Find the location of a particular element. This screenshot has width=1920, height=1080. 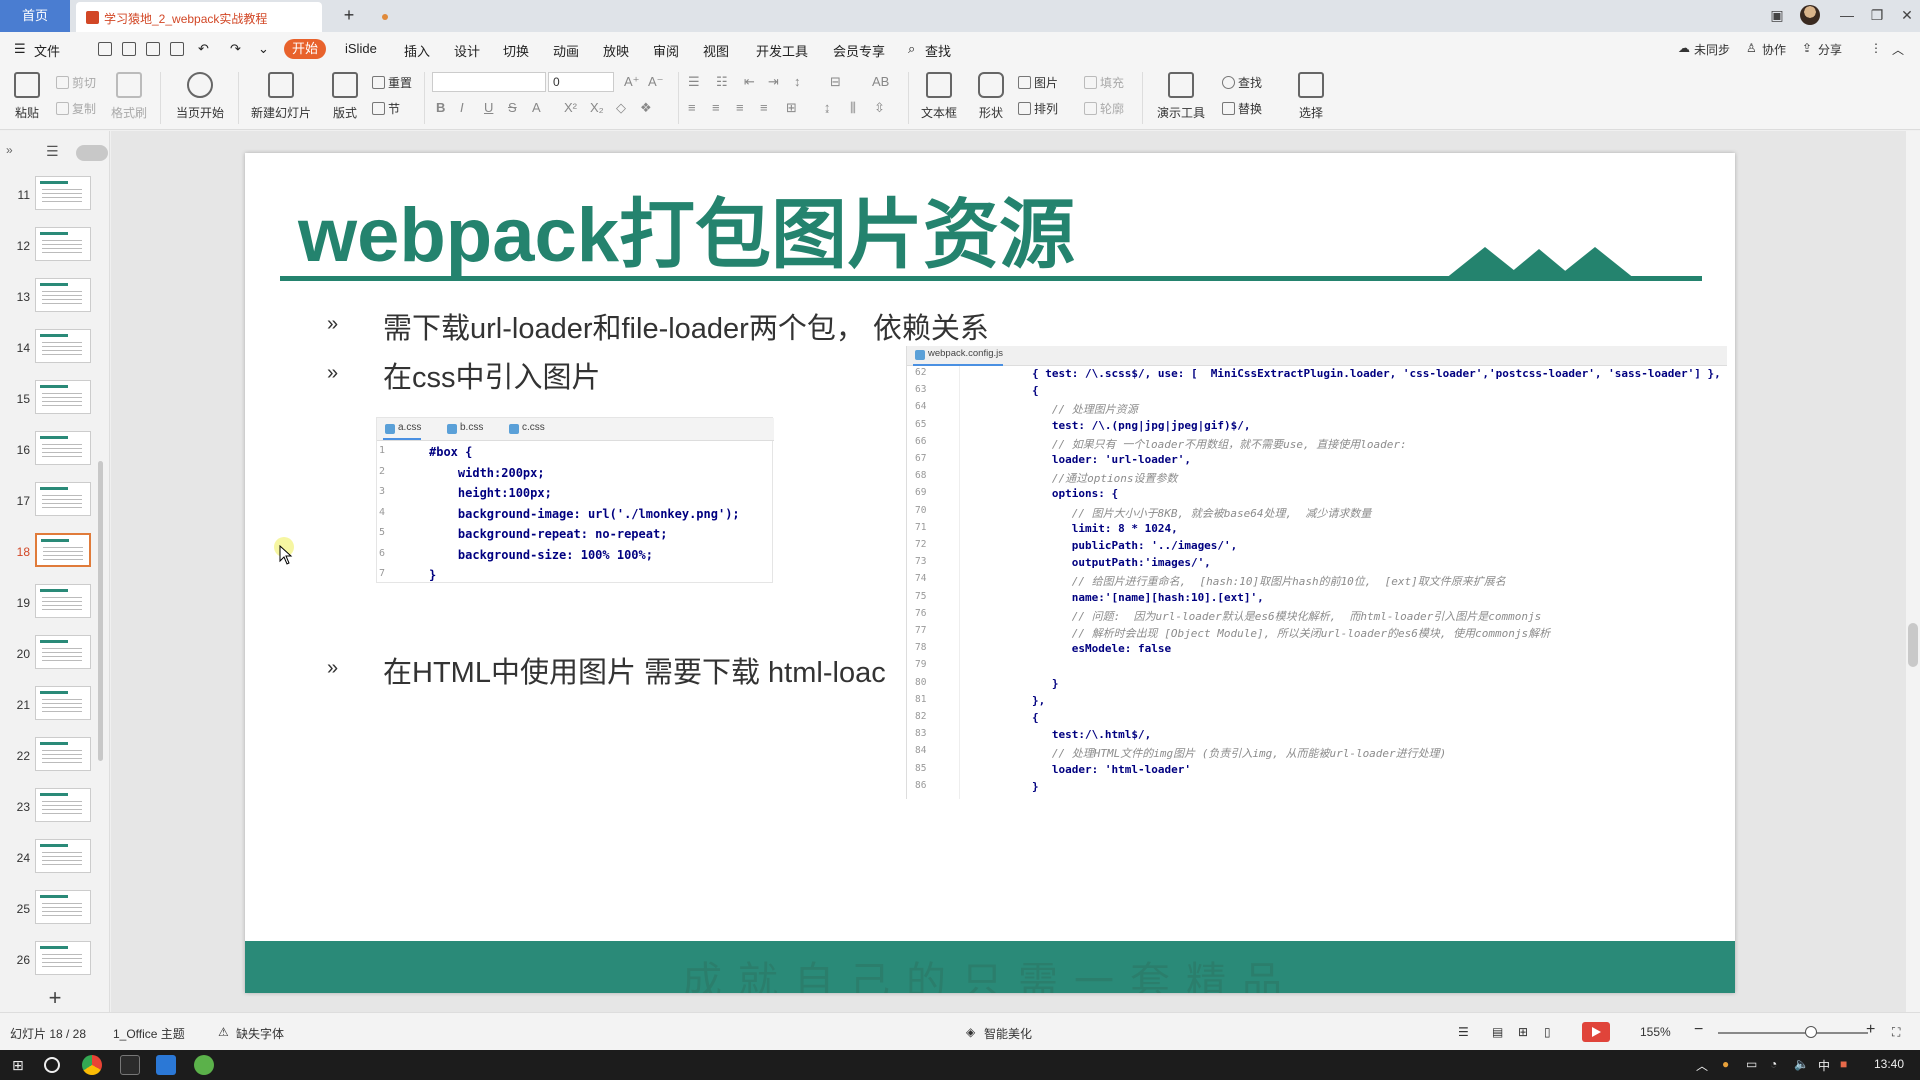

thumbnail-view-icon is located at coordinates (92, 153).